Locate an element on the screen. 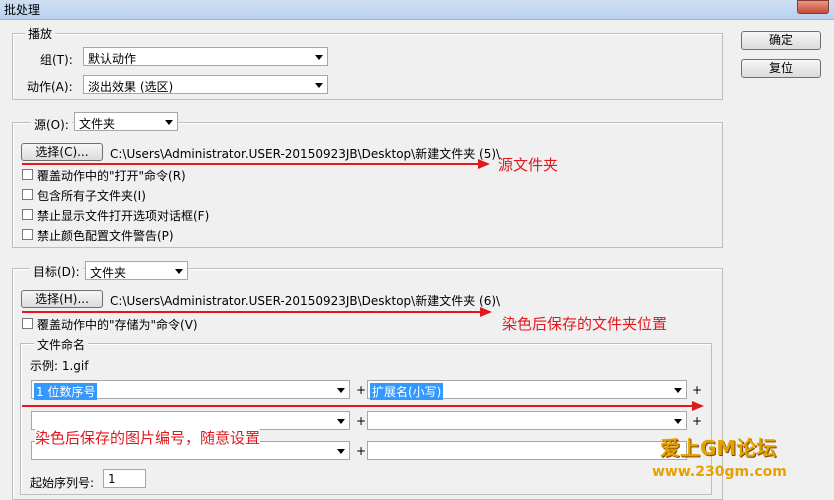  dest-override-checkbox is located at coordinates (27, 323).